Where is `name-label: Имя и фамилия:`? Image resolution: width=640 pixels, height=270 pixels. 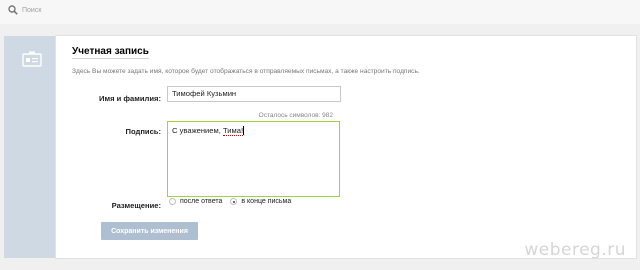 name-label: Имя и фамилия: is located at coordinates (130, 98).